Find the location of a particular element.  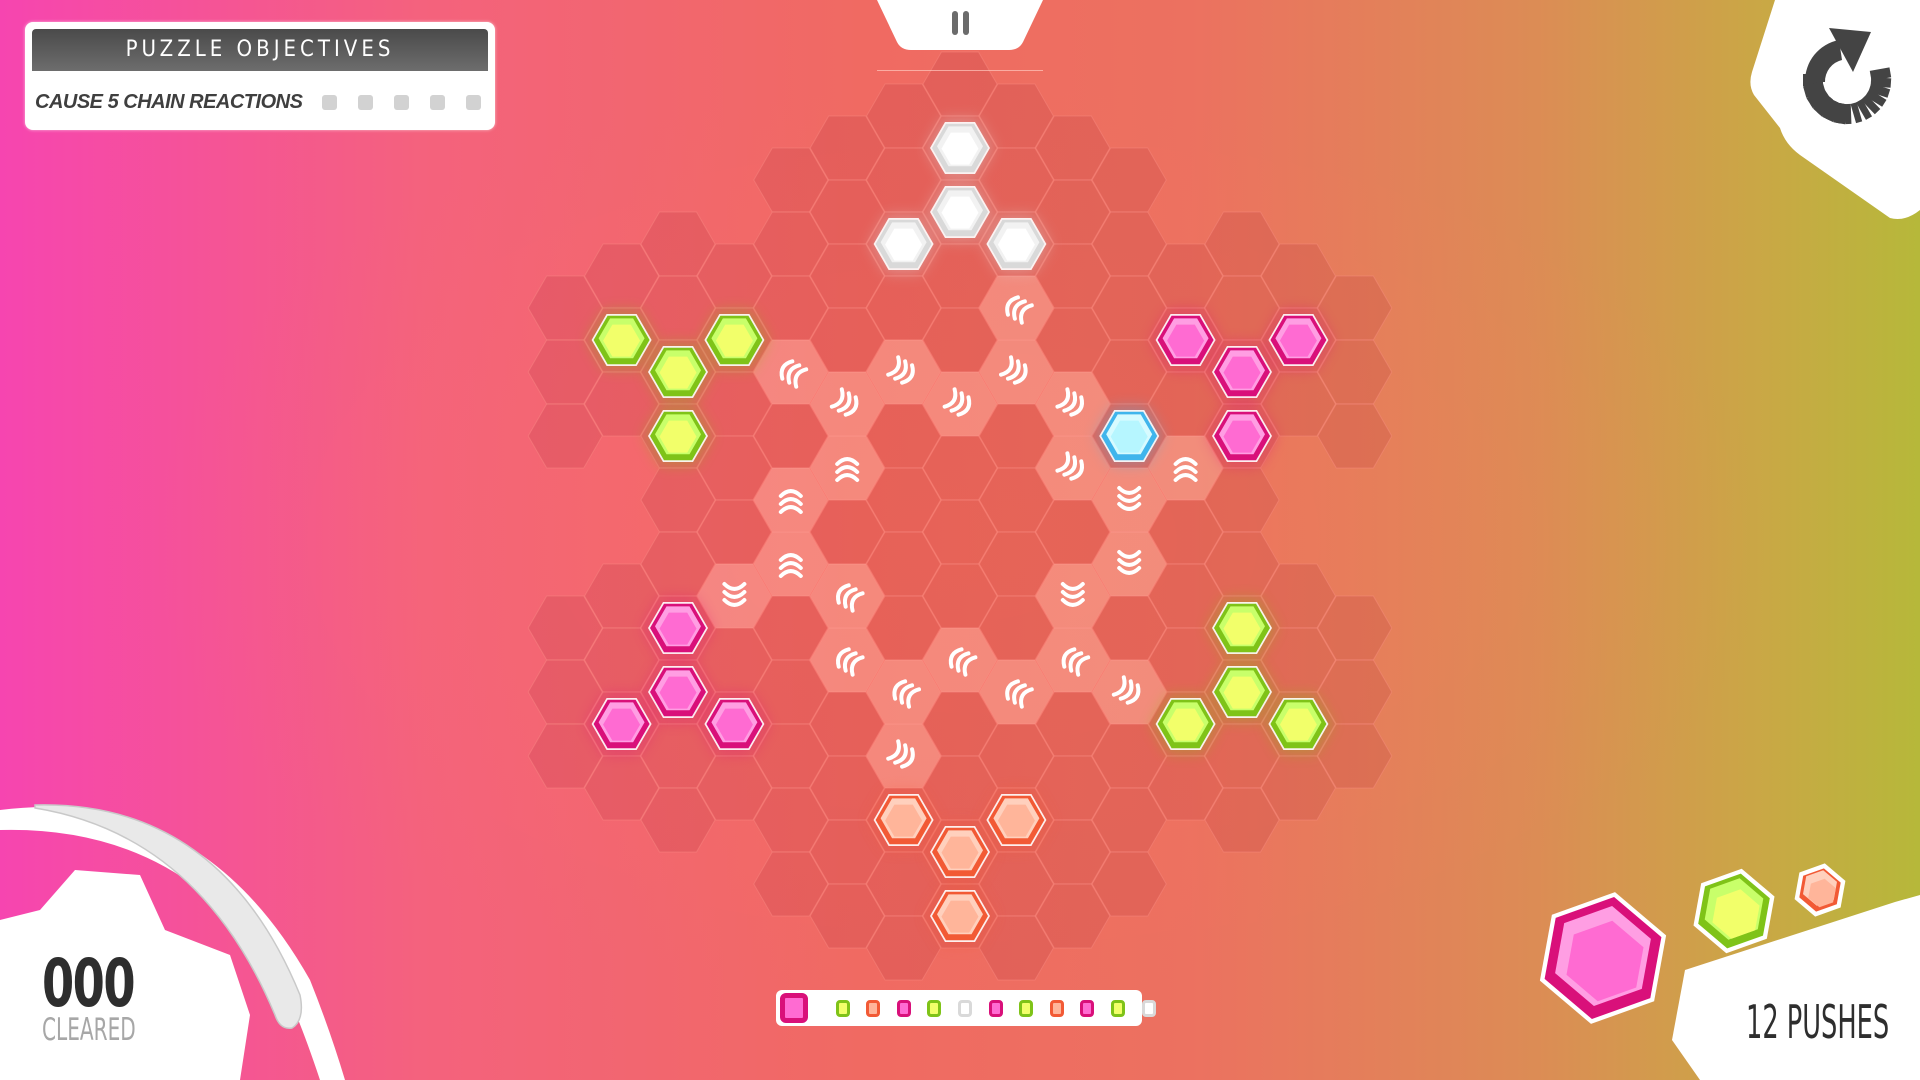

restart-panel is located at coordinates (1835, 109).